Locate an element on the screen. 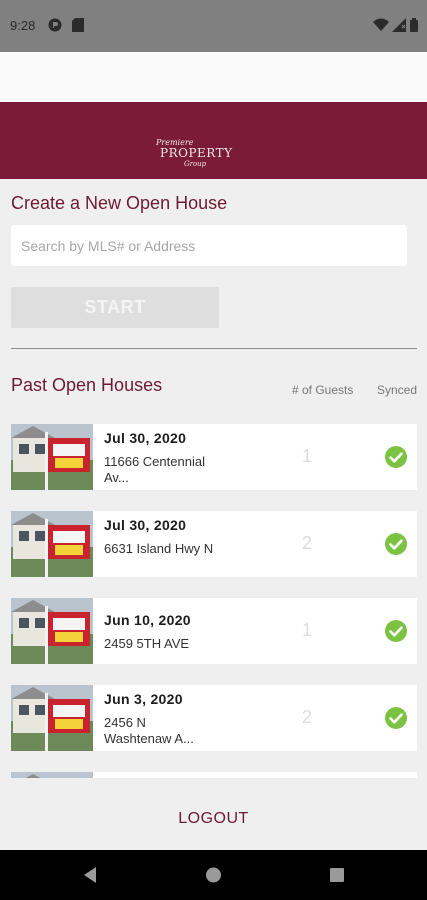  open-house-date: Jun 10, 2020 is located at coordinates (147, 620).